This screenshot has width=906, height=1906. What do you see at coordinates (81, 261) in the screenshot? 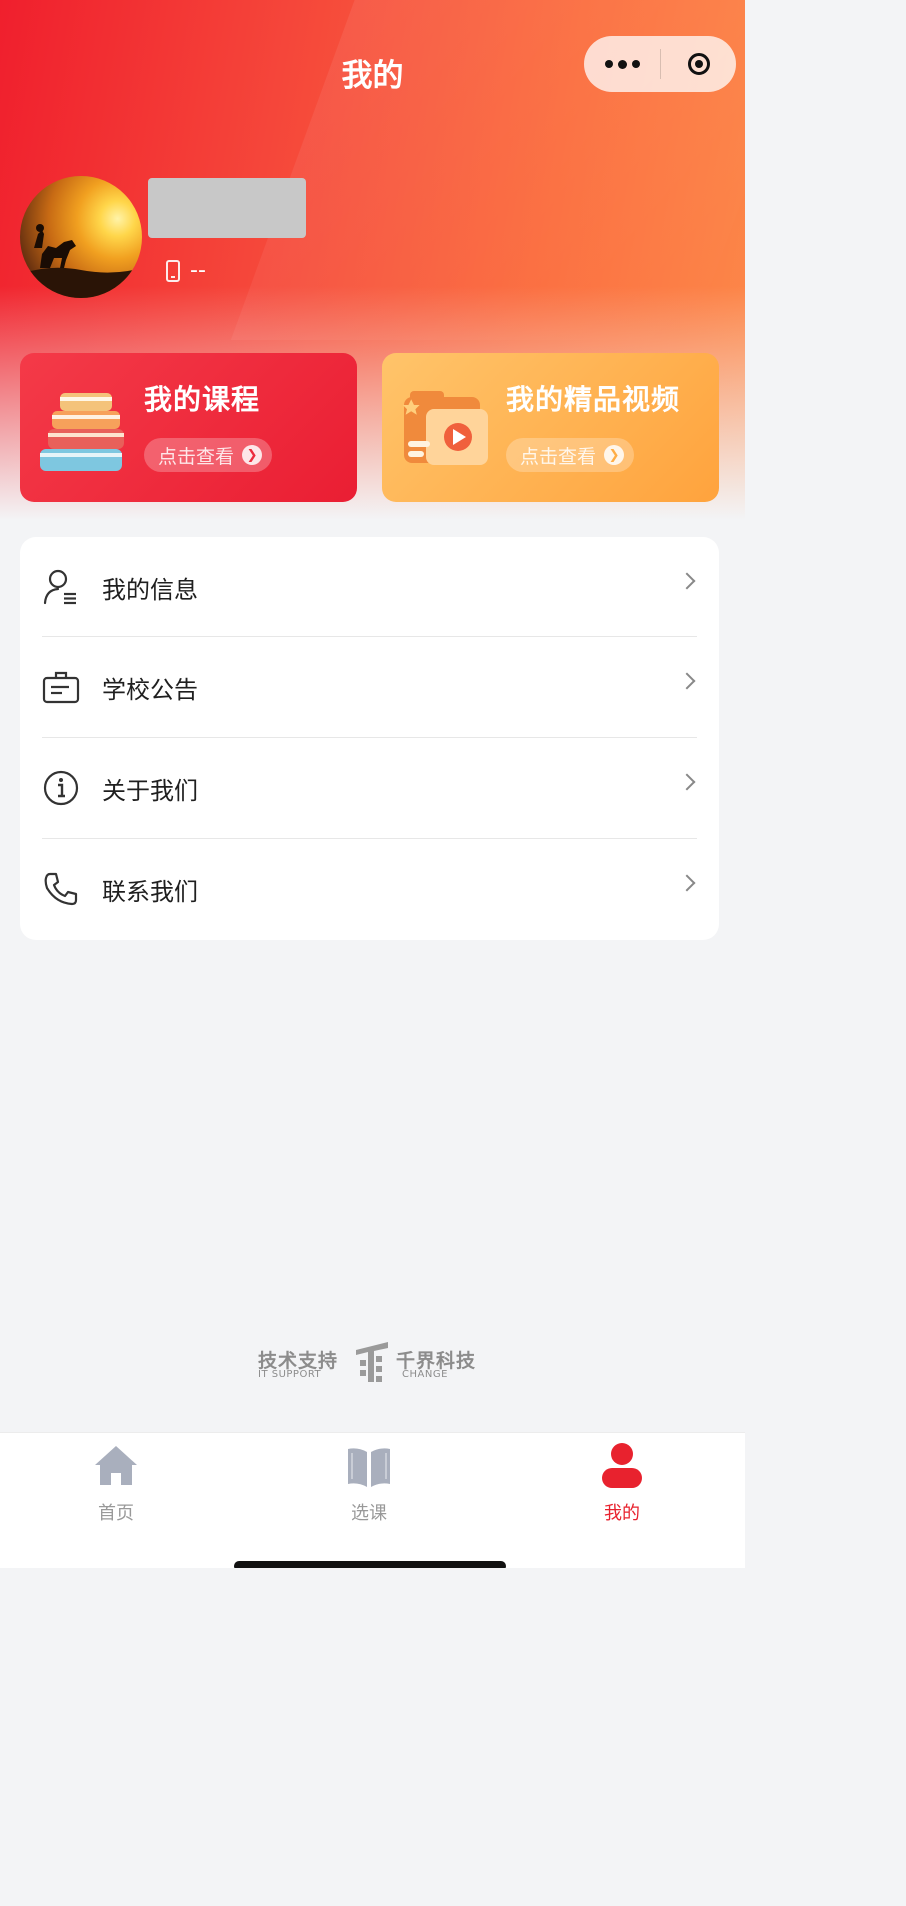
I see `avatar-image` at bounding box center [81, 261].